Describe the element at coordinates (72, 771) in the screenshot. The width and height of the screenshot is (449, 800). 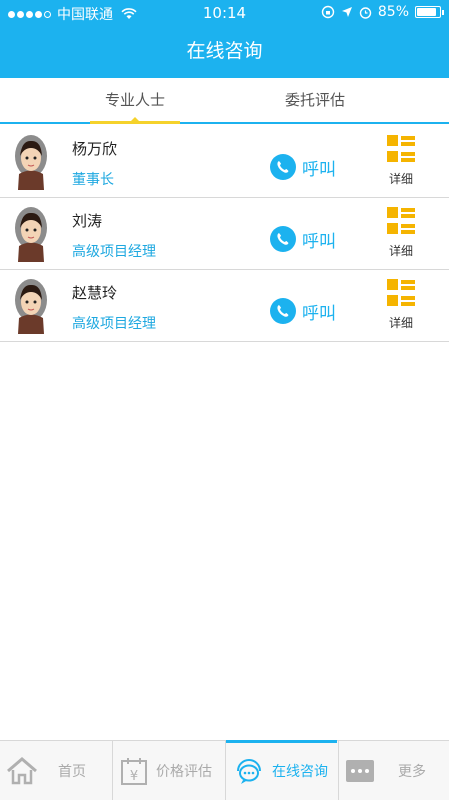
I see `nav-home-label: 首页` at that location.